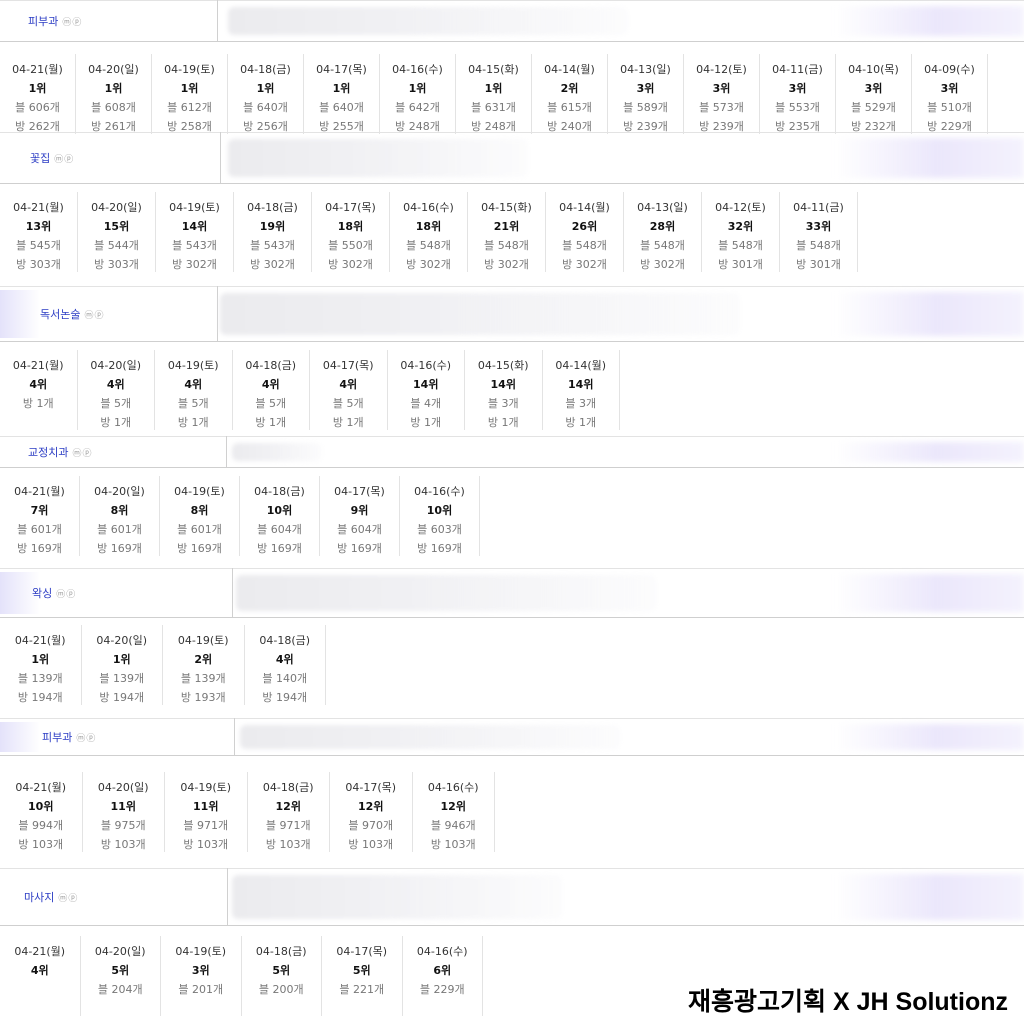 This screenshot has height=1024, width=1024. I want to click on day-cell: 04-18(금) 4위 블 140개 방 194개, so click(285, 665).